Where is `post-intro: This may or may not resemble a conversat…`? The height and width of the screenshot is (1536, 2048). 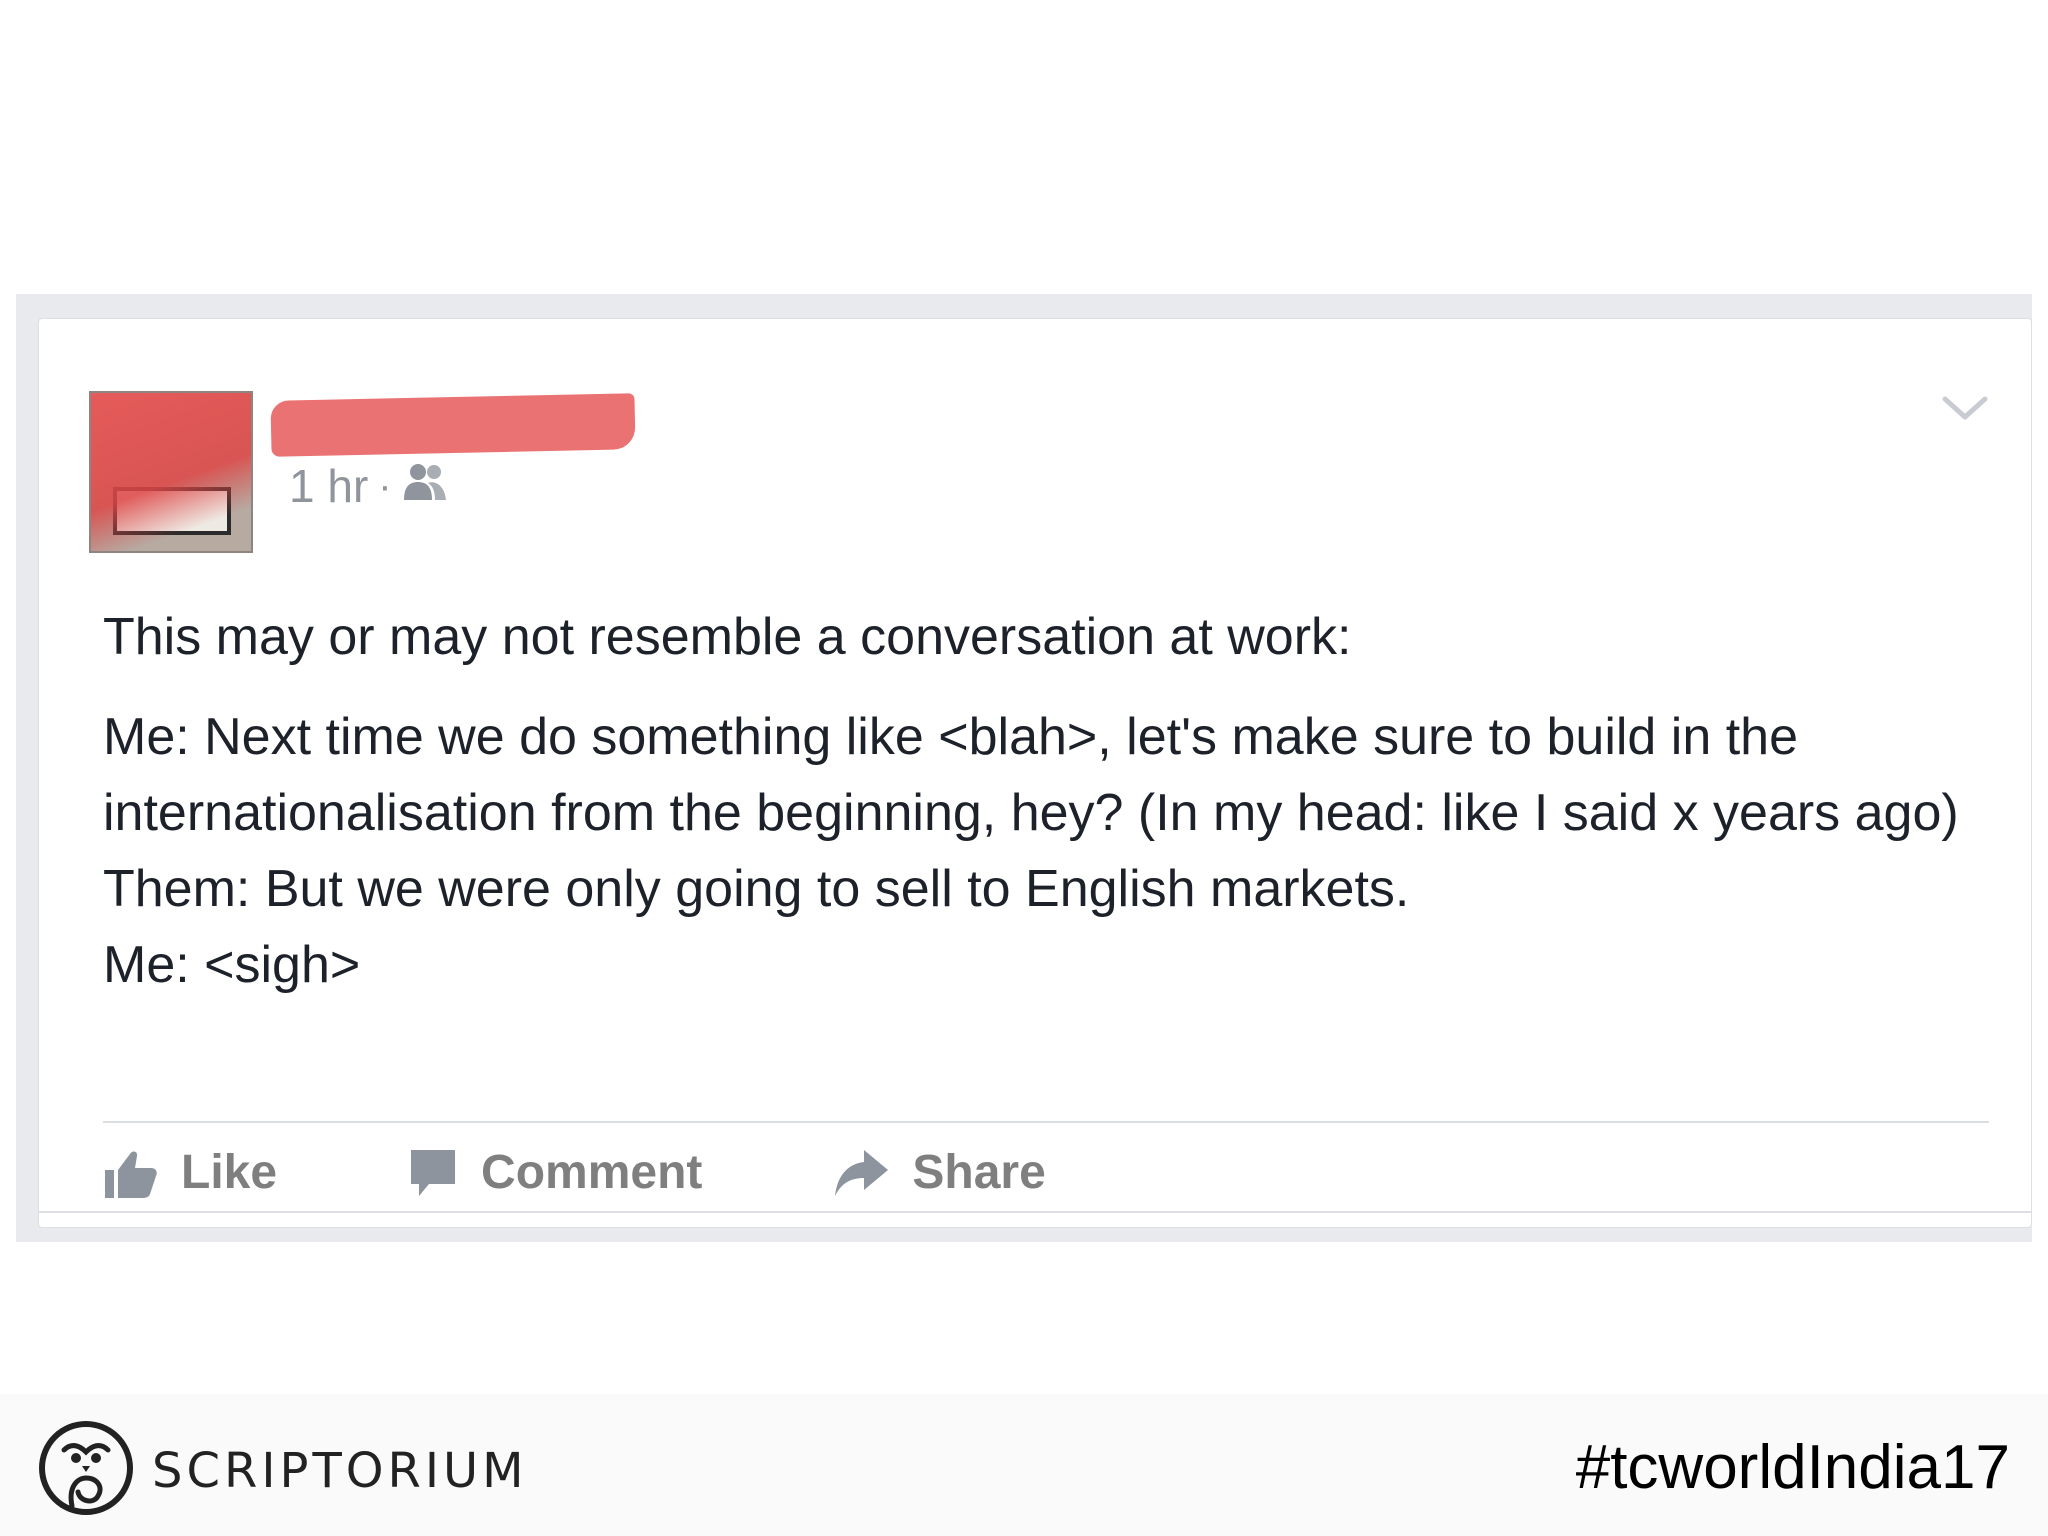 post-intro: This may or may not resemble a conversat… is located at coordinates (727, 637).